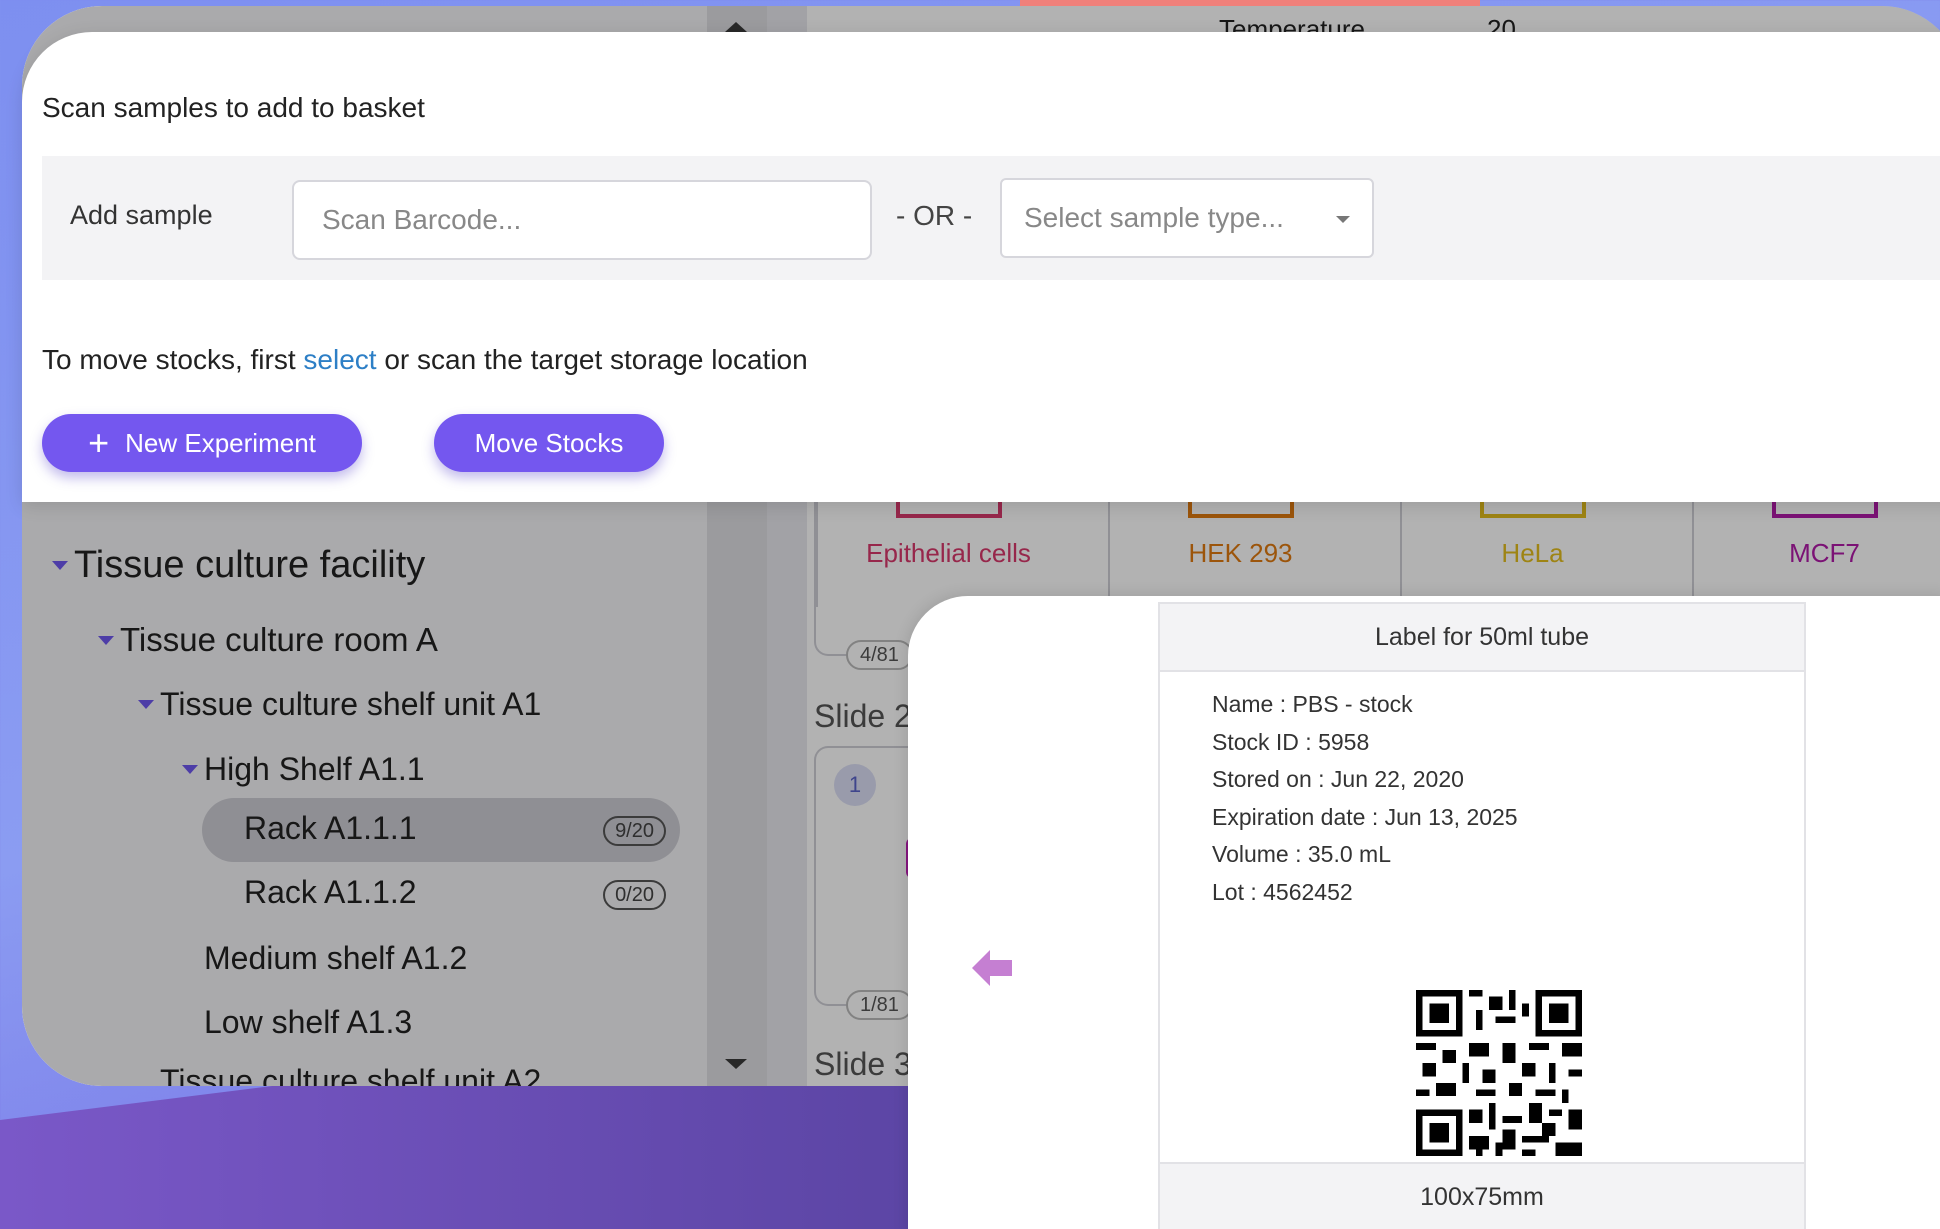  What do you see at coordinates (1499, 1073) in the screenshot?
I see `qr-code-icon` at bounding box center [1499, 1073].